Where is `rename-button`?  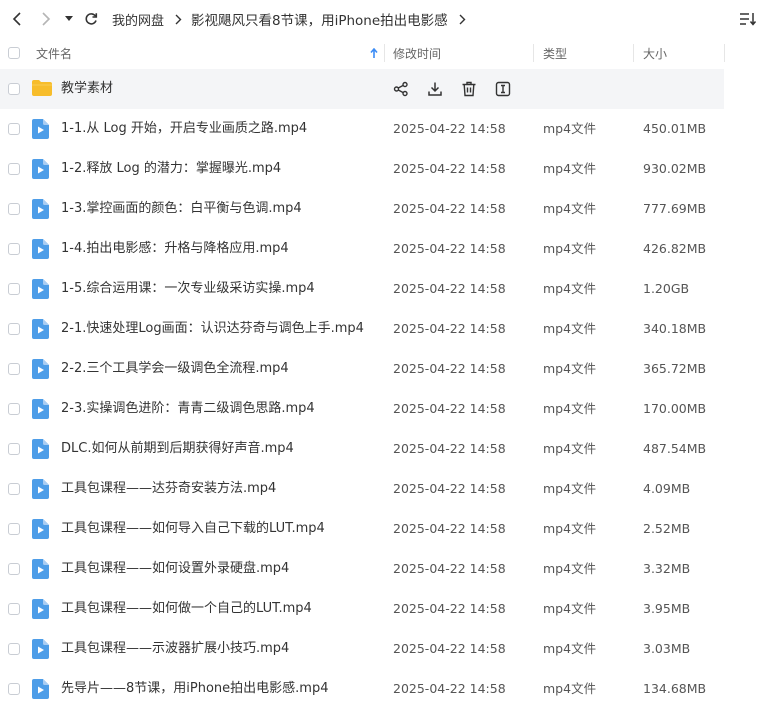
rename-button is located at coordinates (503, 89).